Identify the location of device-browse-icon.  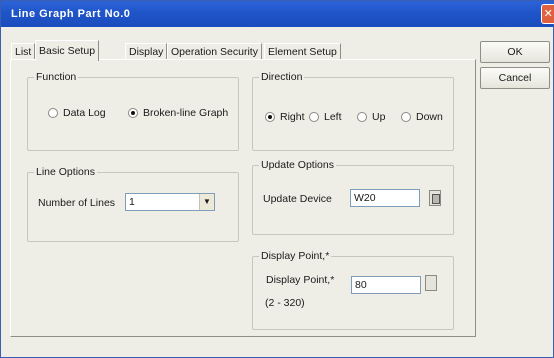
(435, 198).